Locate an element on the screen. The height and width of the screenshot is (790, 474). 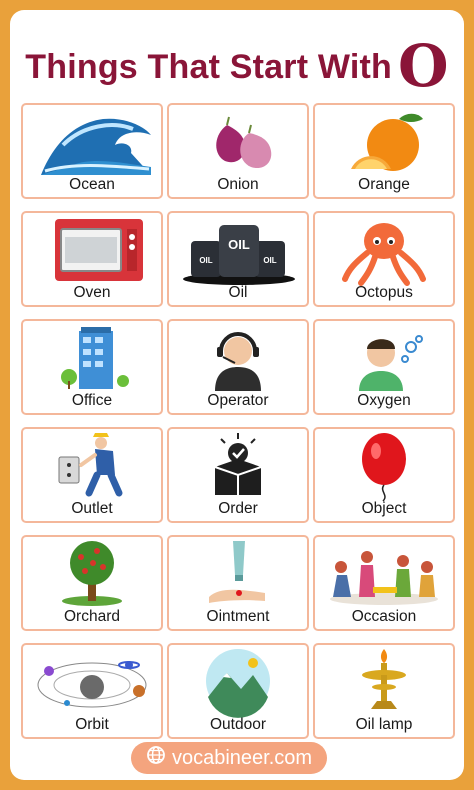
tile-label: Outlet is located at coordinates (92, 508).